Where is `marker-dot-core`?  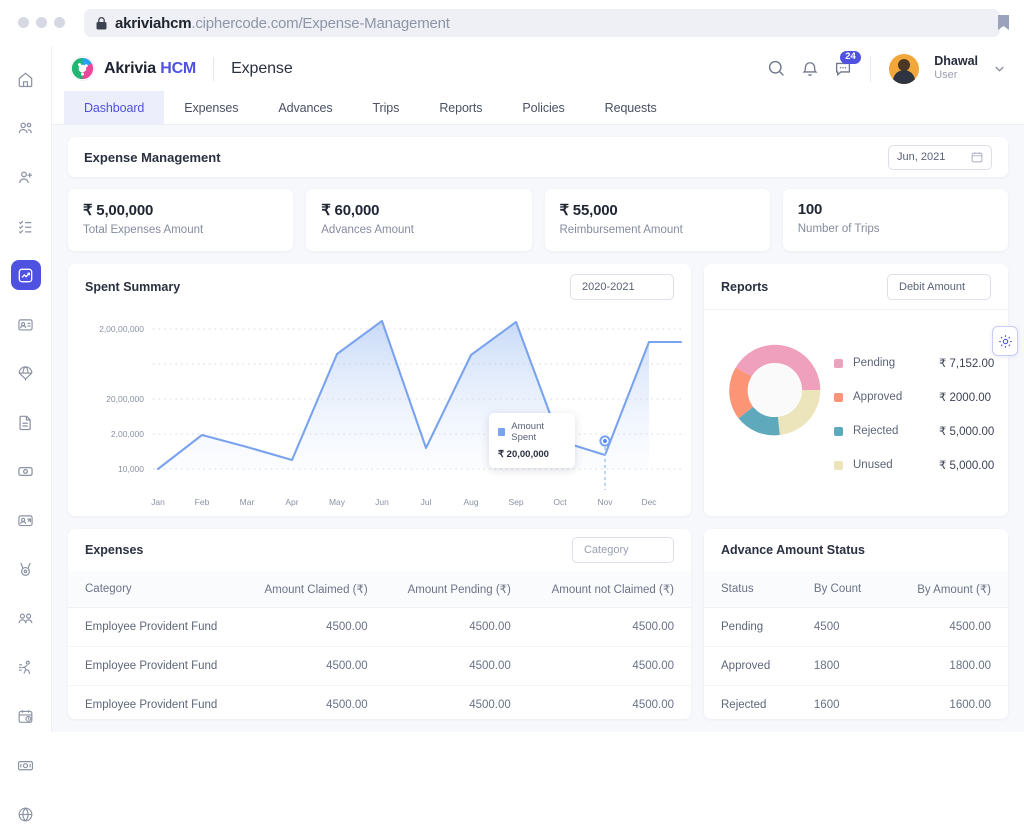 marker-dot-core is located at coordinates (605, 441).